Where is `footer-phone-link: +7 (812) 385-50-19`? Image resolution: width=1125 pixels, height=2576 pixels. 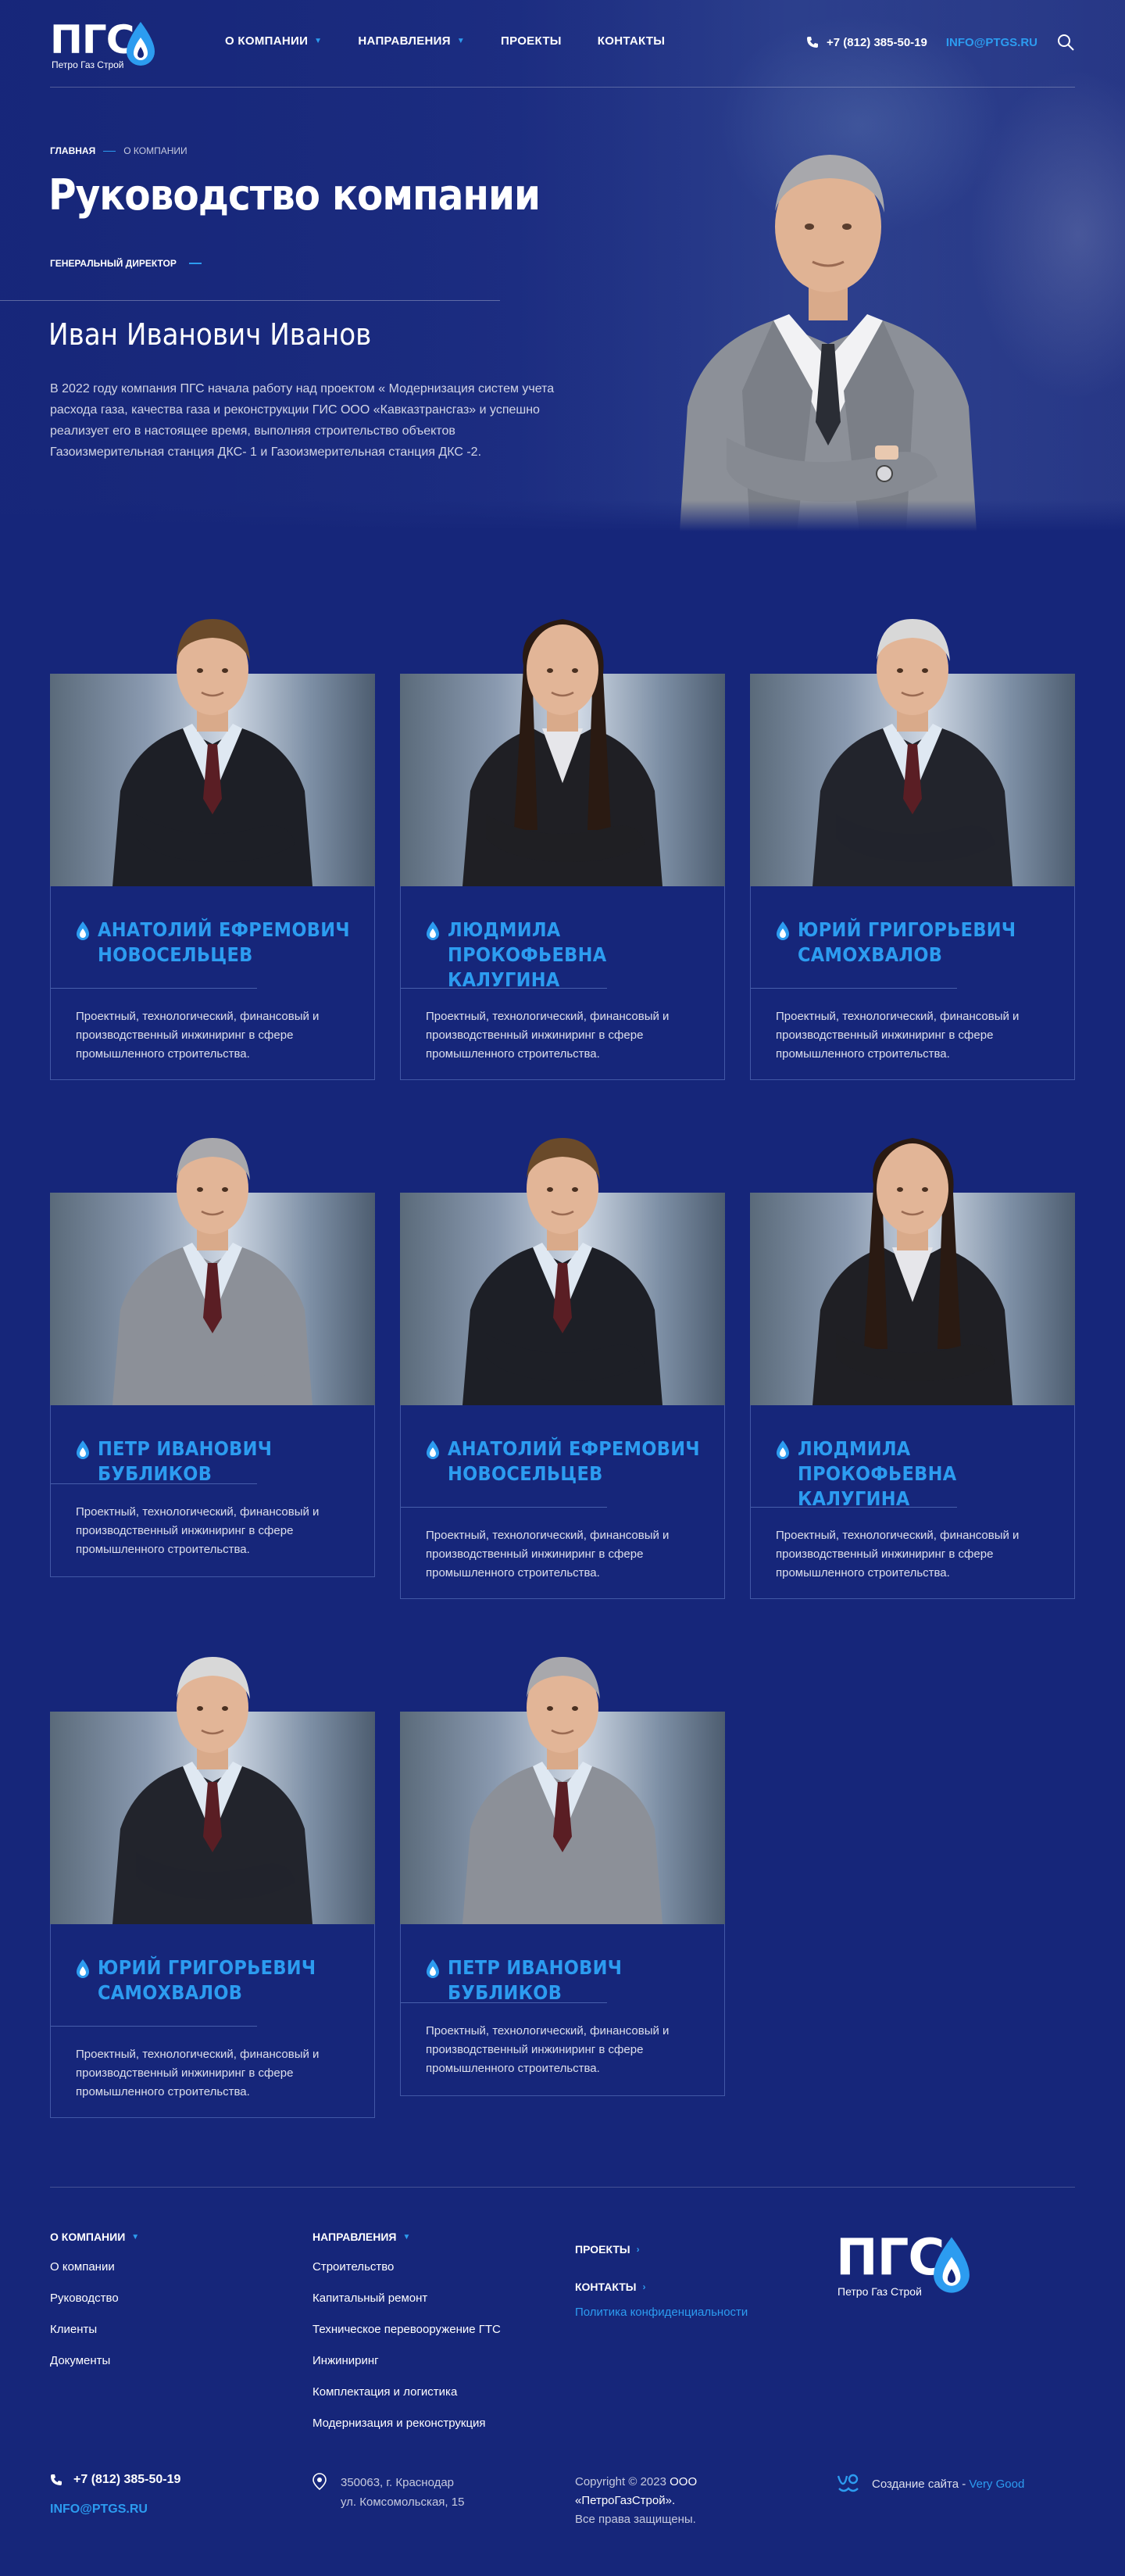
footer-phone-link: +7 (812) 385-50-19 is located at coordinates (115, 2480).